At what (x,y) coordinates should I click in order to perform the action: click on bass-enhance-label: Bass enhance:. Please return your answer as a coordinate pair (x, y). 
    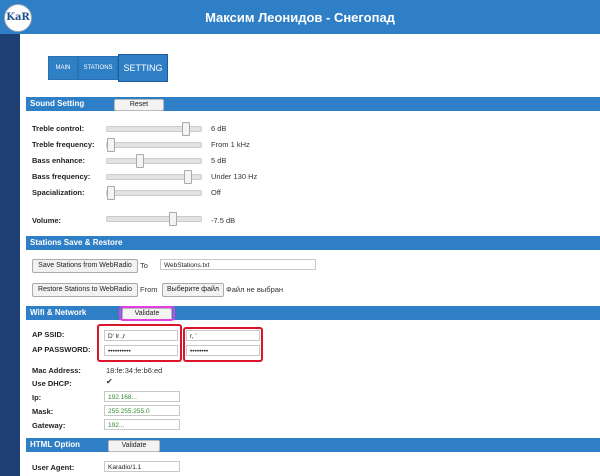
    Looking at the image, I should click on (58, 160).